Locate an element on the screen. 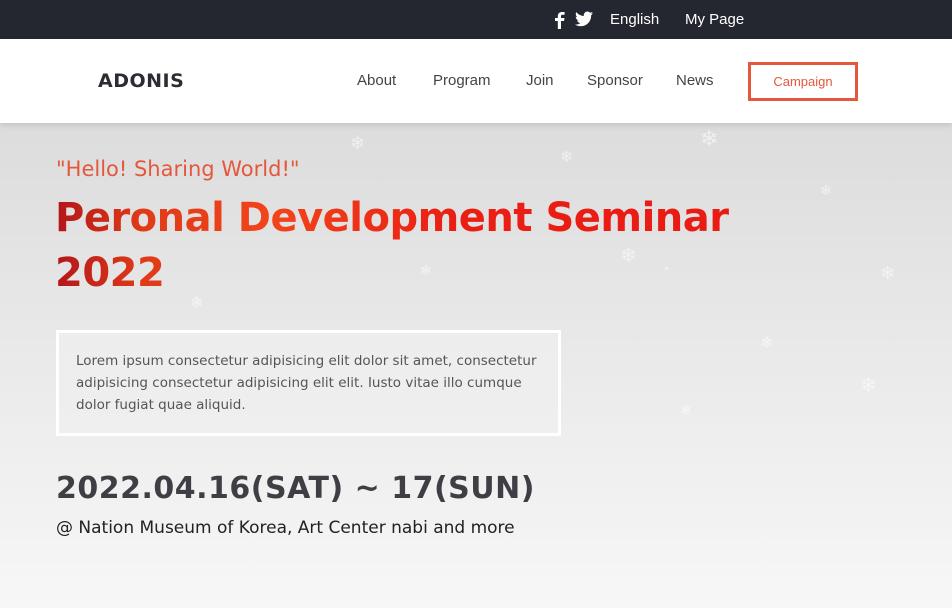  language-link: English is located at coordinates (634, 19).